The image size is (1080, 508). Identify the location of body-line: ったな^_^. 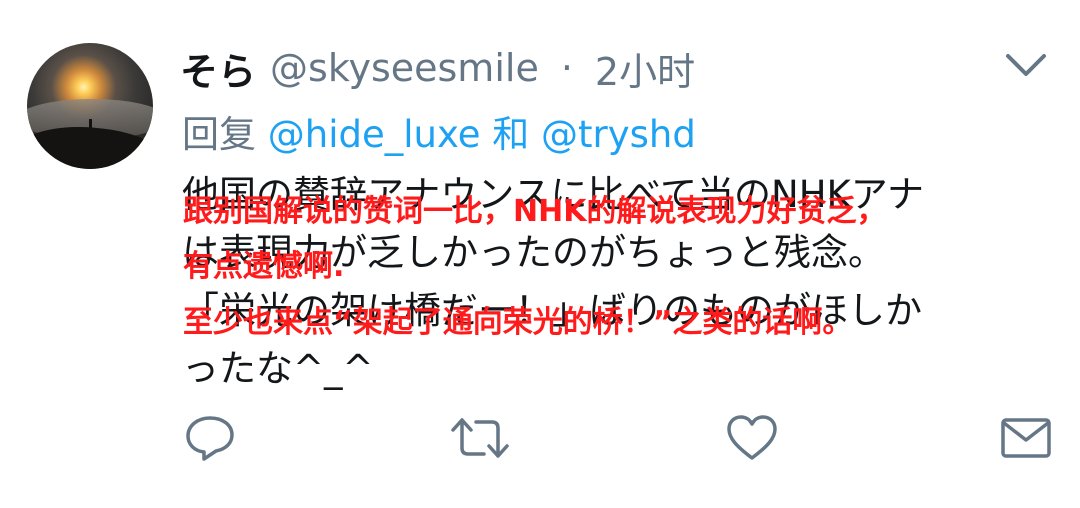
(278, 368).